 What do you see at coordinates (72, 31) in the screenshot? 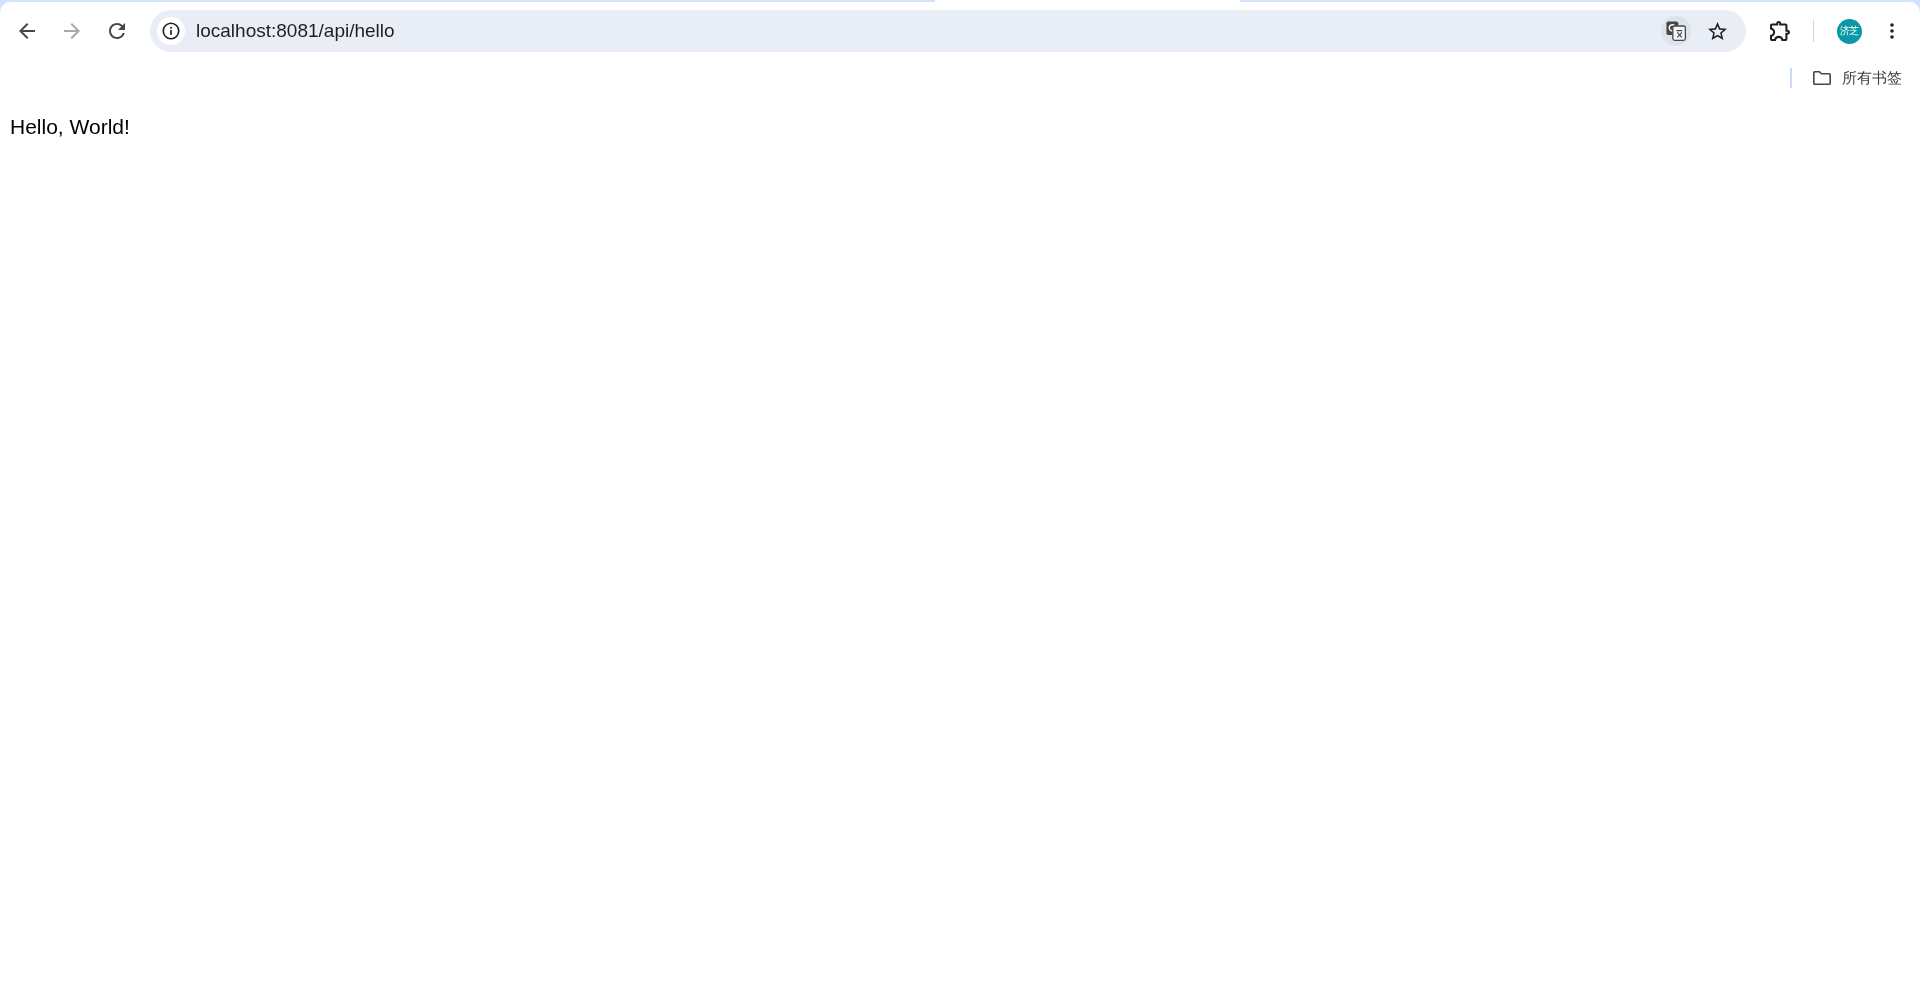
I see `forward-arrow-icon` at bounding box center [72, 31].